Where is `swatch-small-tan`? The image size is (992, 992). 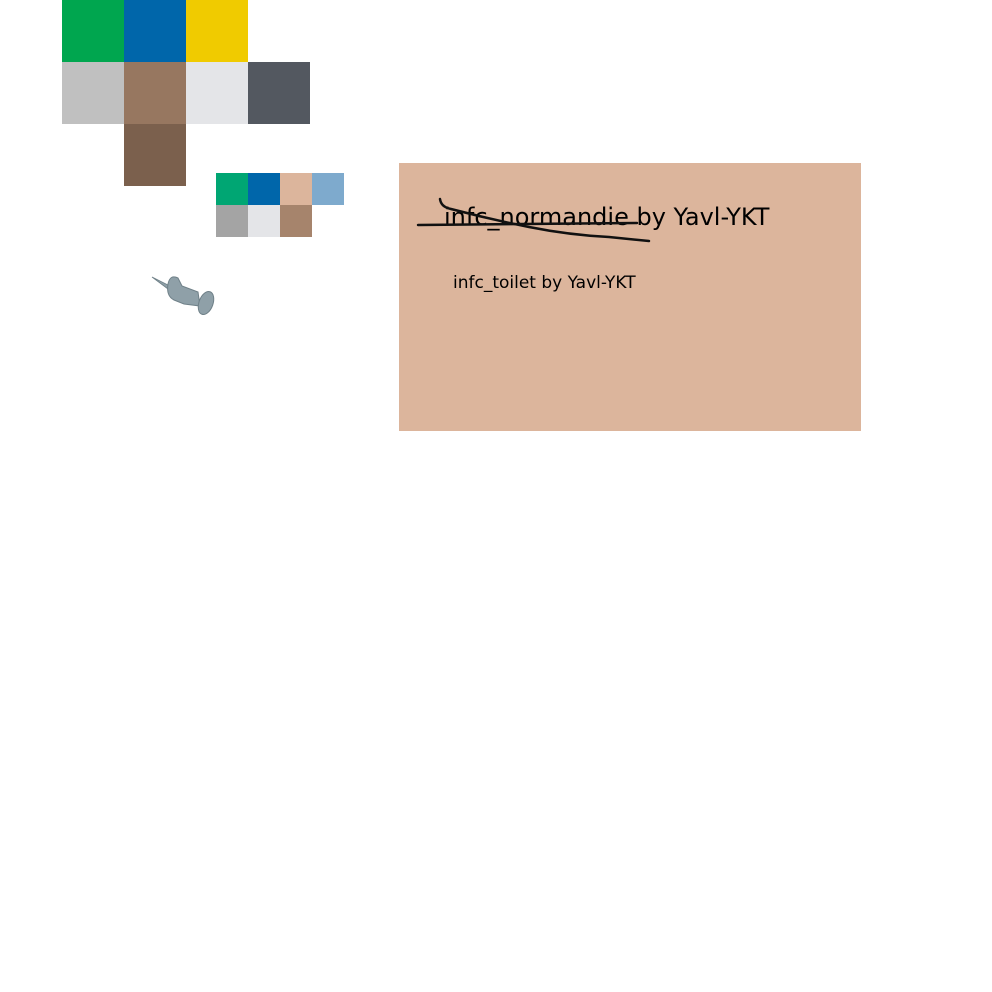 swatch-small-tan is located at coordinates (296, 189).